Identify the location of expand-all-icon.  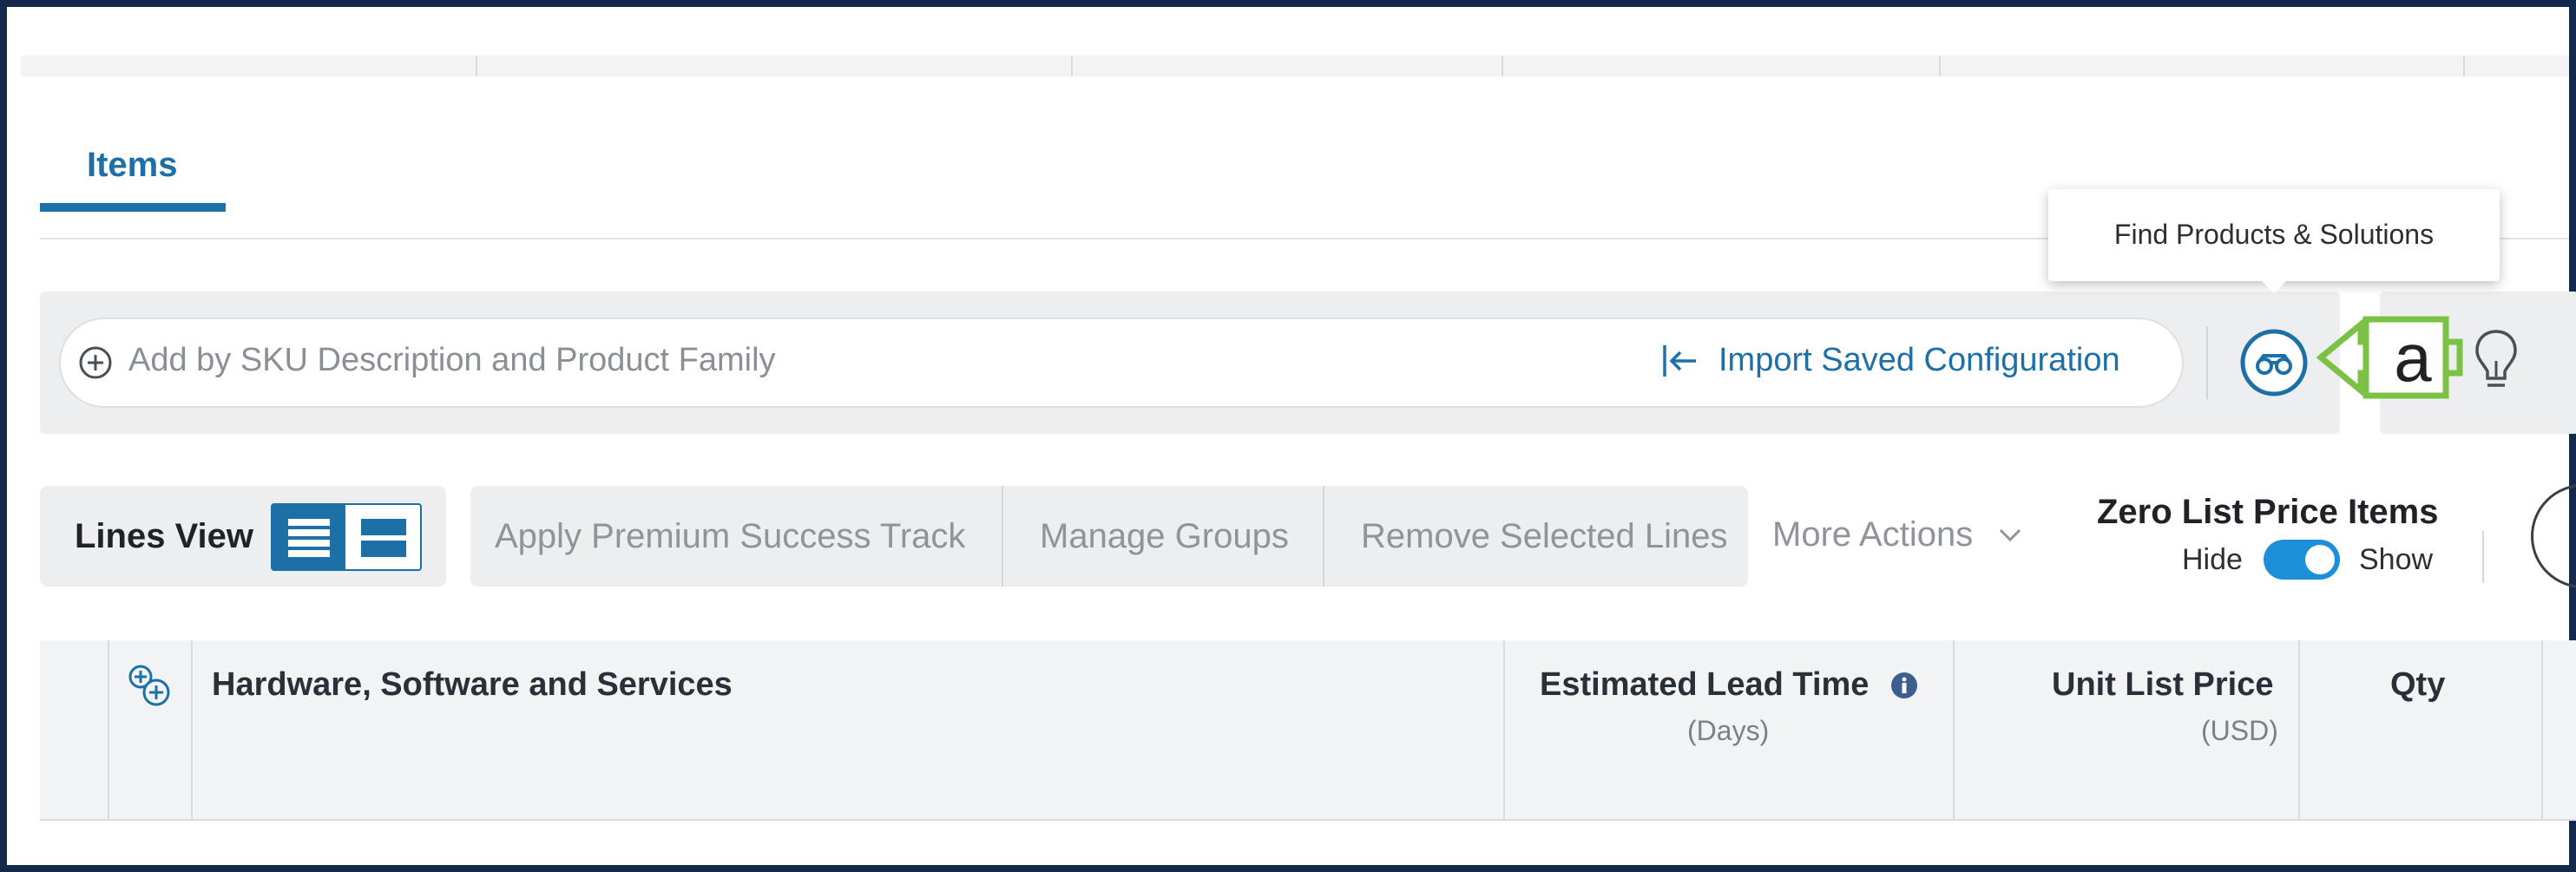
(149, 685).